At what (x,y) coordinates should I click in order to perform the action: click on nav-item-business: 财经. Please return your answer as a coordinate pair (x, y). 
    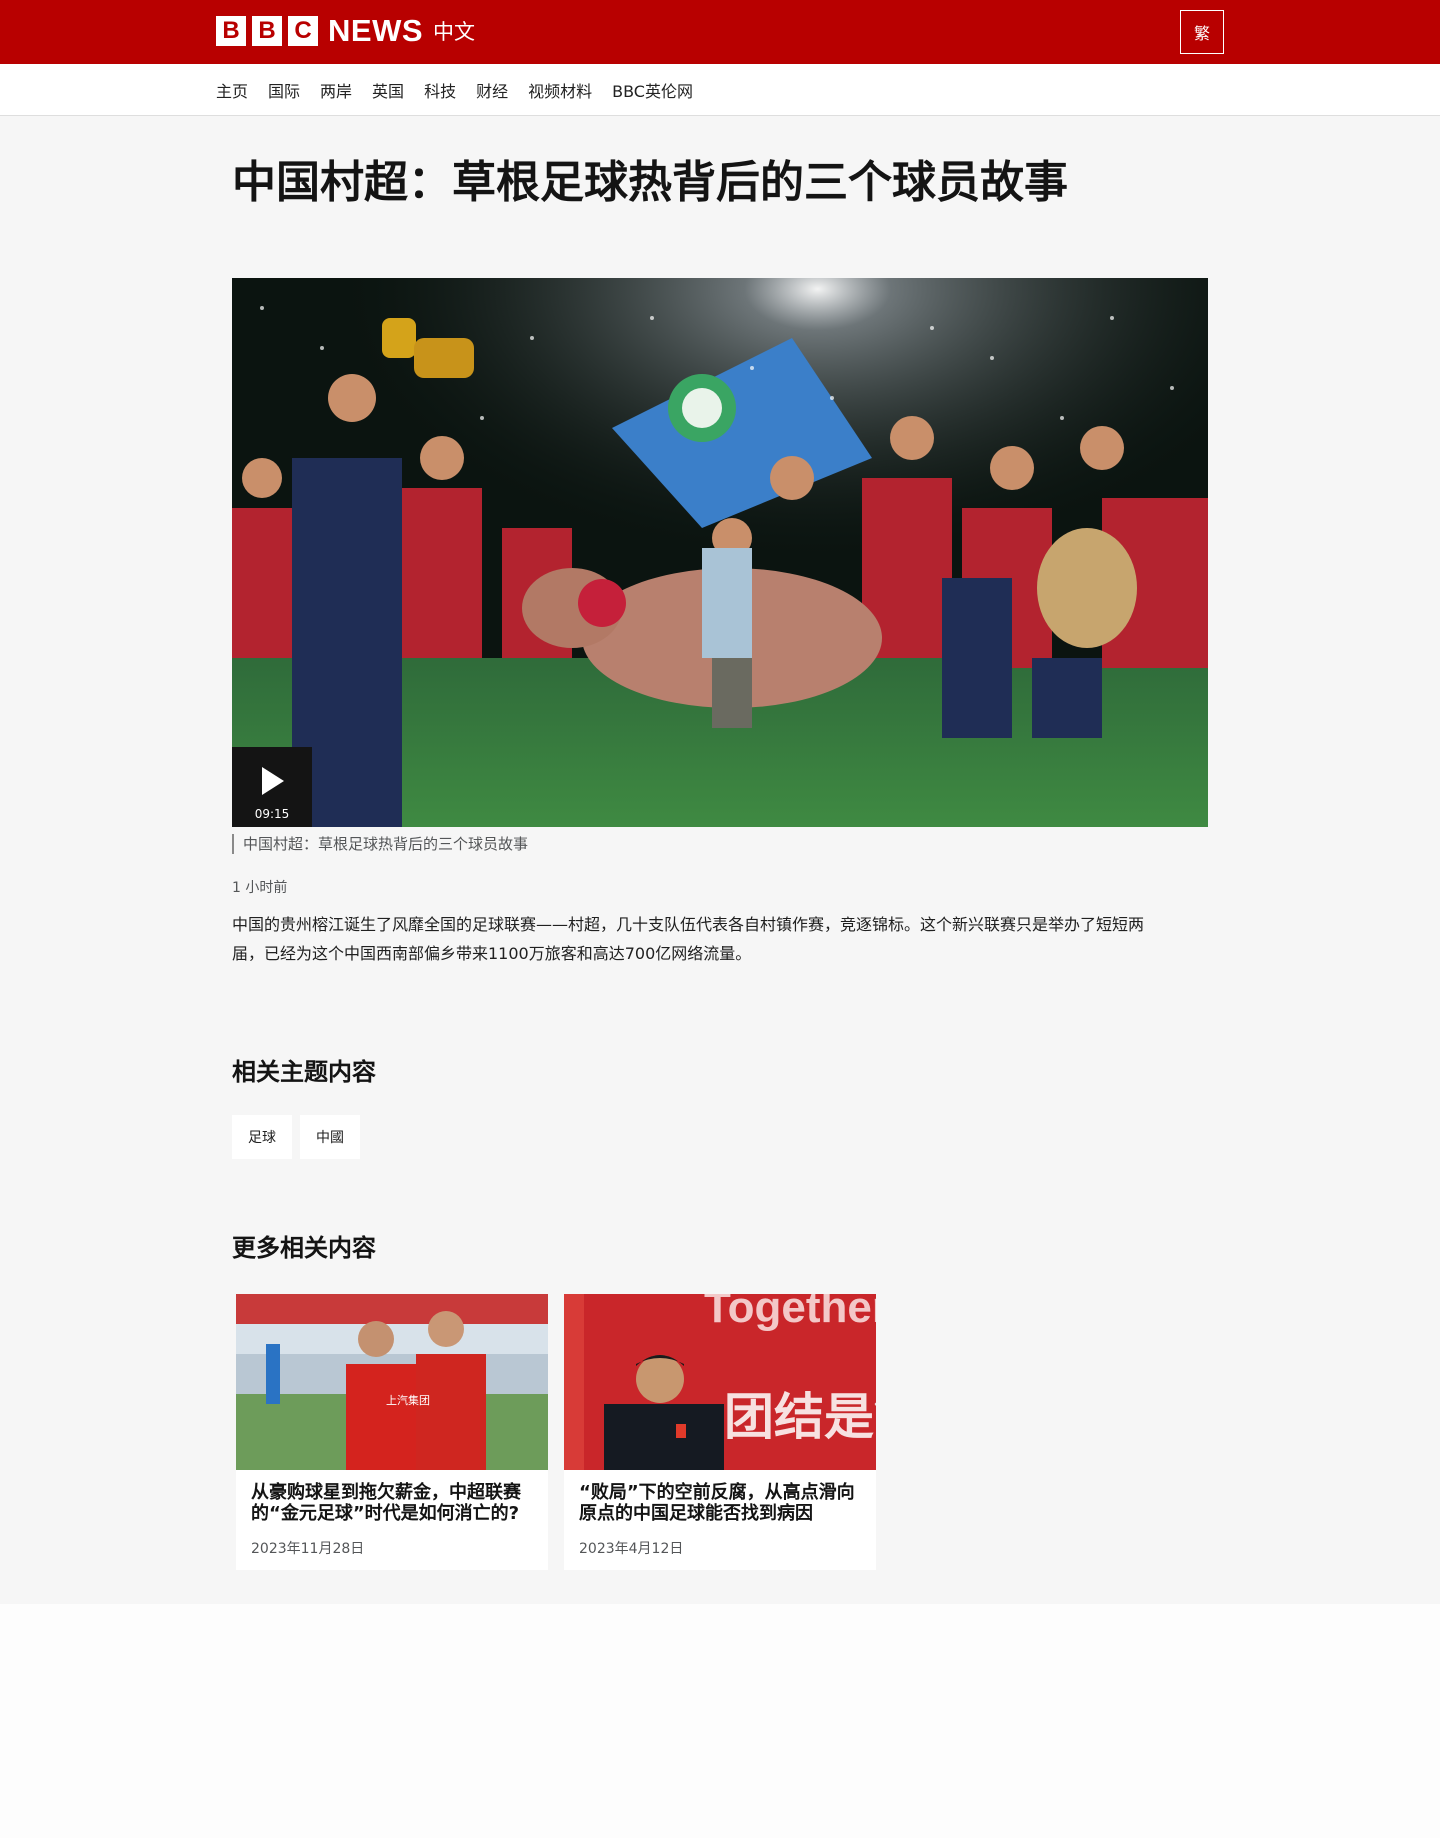
    Looking at the image, I should click on (492, 90).